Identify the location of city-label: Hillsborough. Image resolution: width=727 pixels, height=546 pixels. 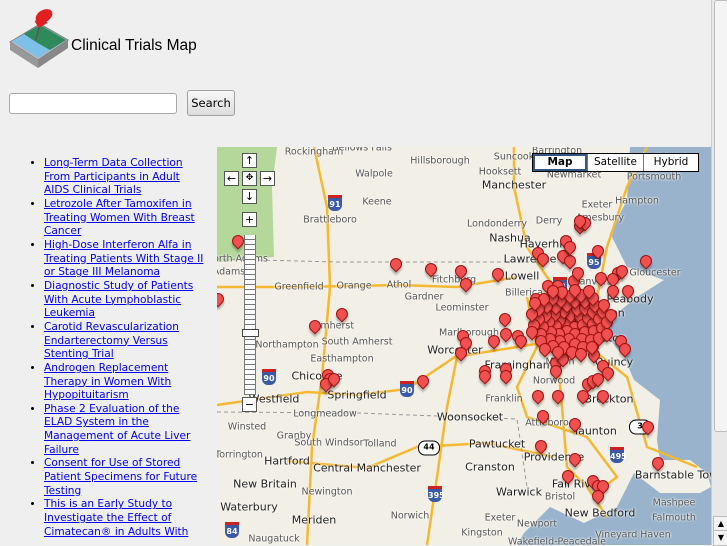
(440, 161).